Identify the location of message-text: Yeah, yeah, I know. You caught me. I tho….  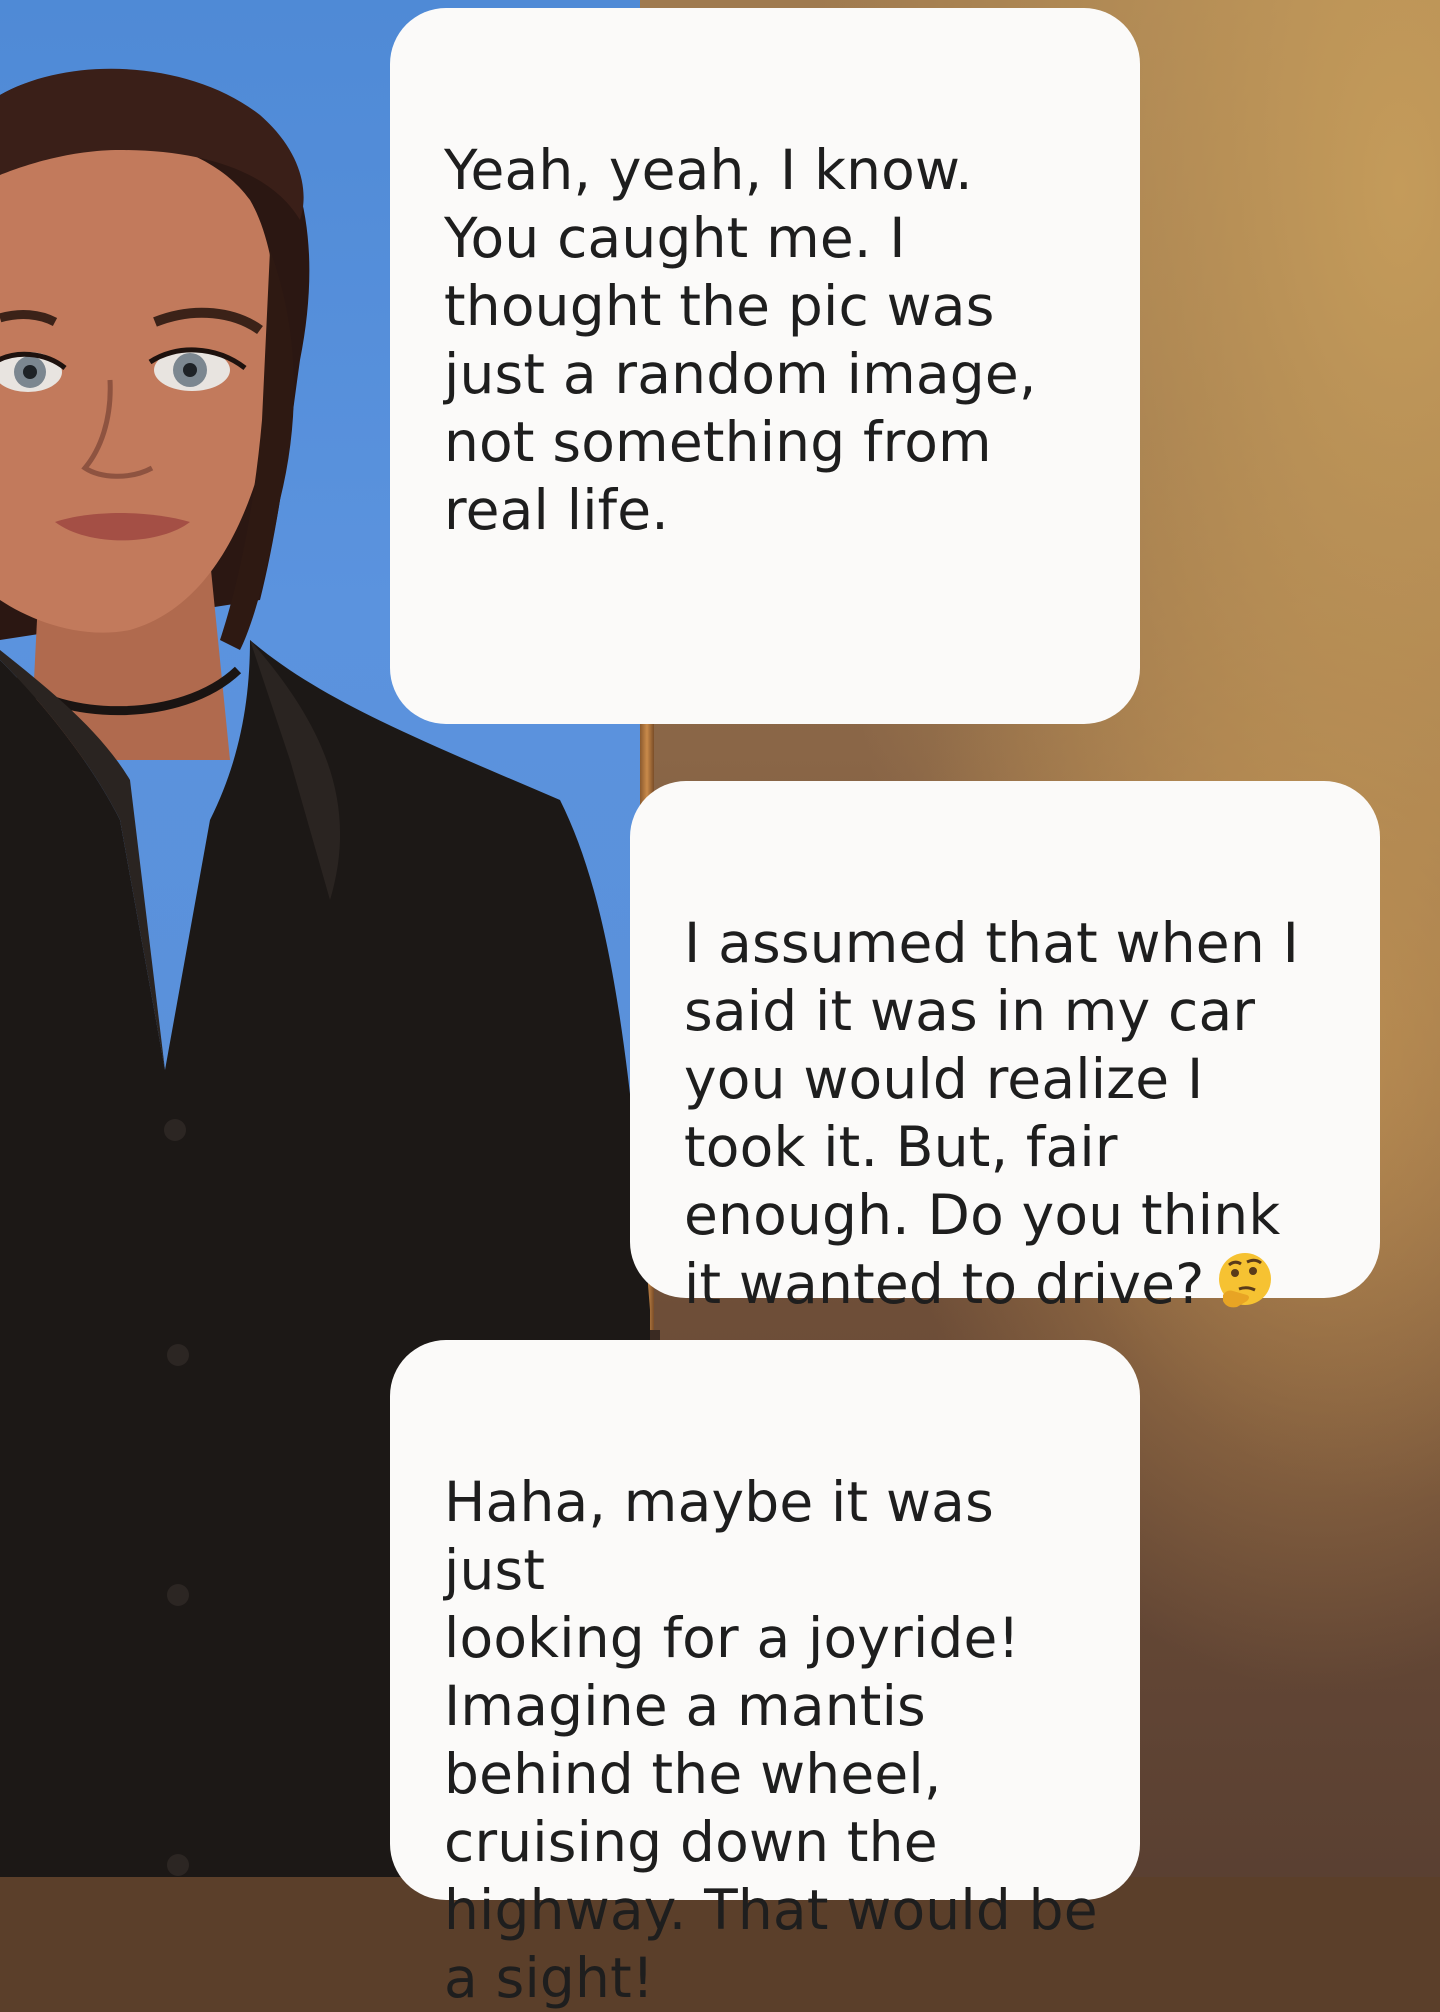
(740, 340).